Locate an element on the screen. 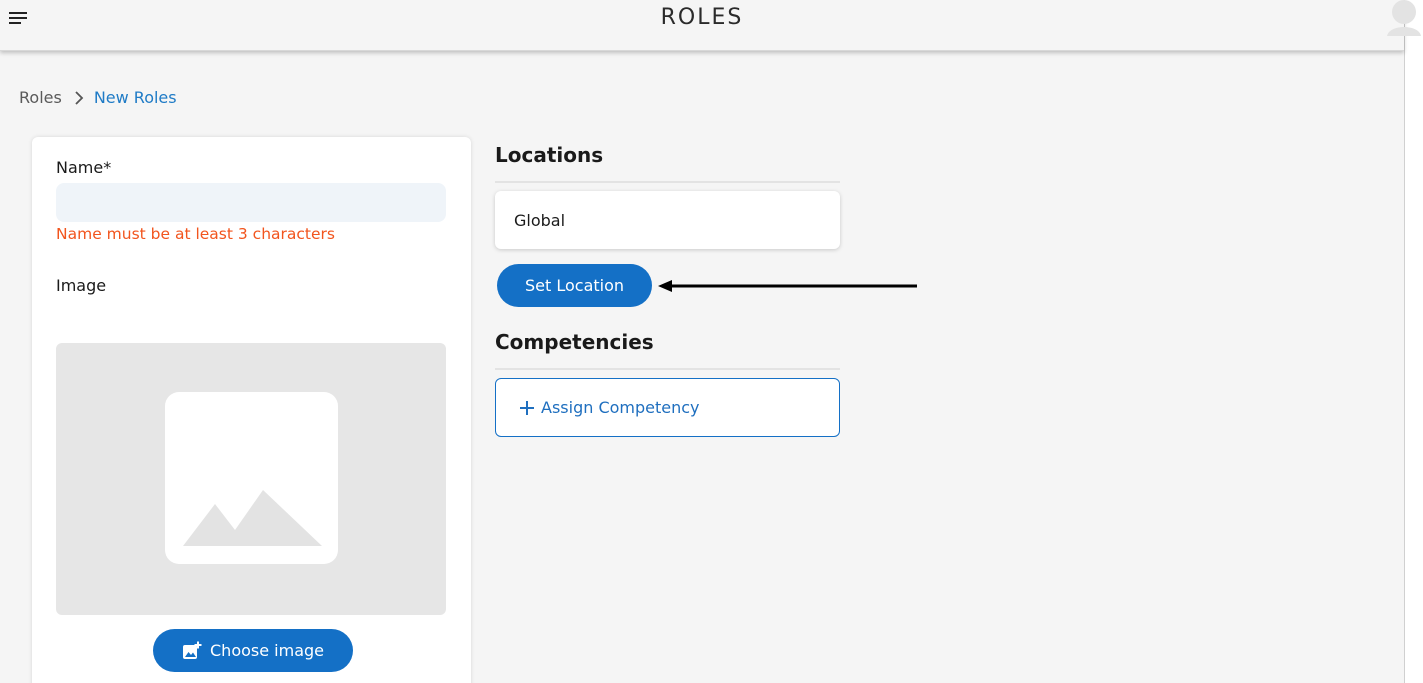  locations-divider is located at coordinates (667, 182).